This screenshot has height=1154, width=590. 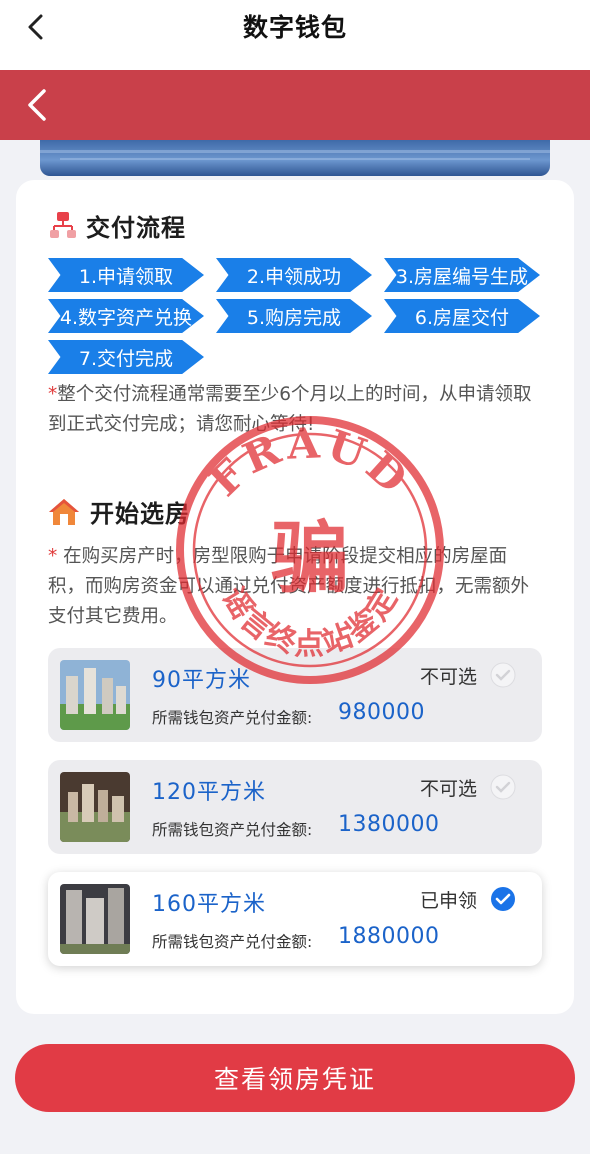 What do you see at coordinates (64, 511) in the screenshot?
I see `house-icon` at bounding box center [64, 511].